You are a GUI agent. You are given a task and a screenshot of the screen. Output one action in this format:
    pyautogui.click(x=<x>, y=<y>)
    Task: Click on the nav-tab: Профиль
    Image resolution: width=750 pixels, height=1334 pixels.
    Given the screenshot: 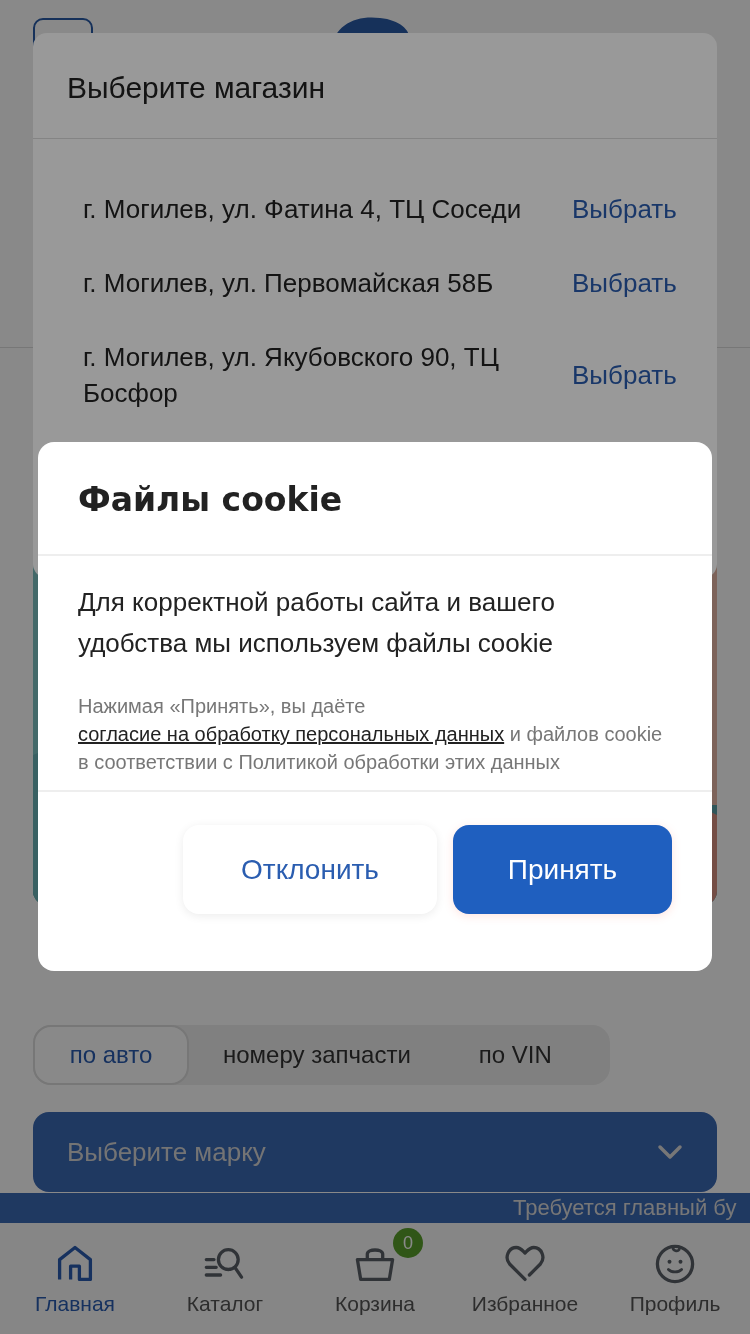 What is the action you would take?
    pyautogui.click(x=675, y=1278)
    